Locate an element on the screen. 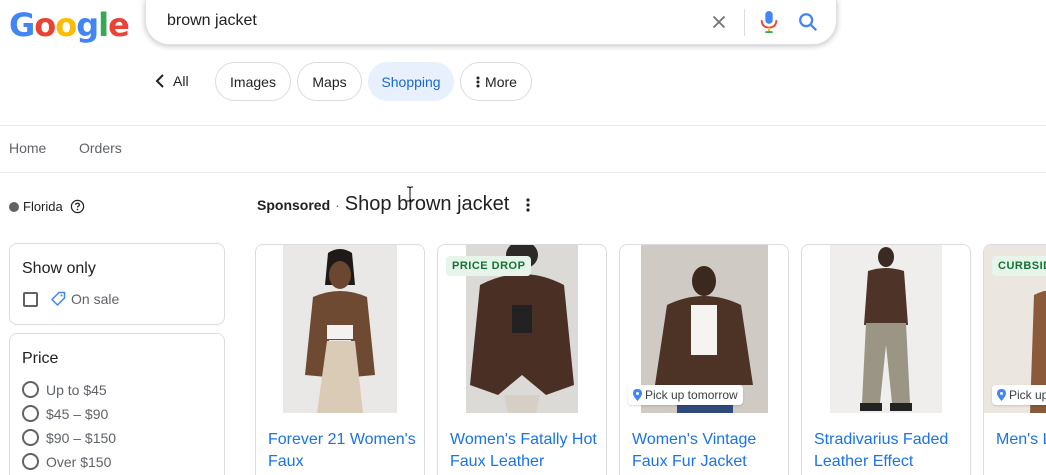 The height and width of the screenshot is (475, 1046). nav-orders-link: Orders is located at coordinates (100, 148).